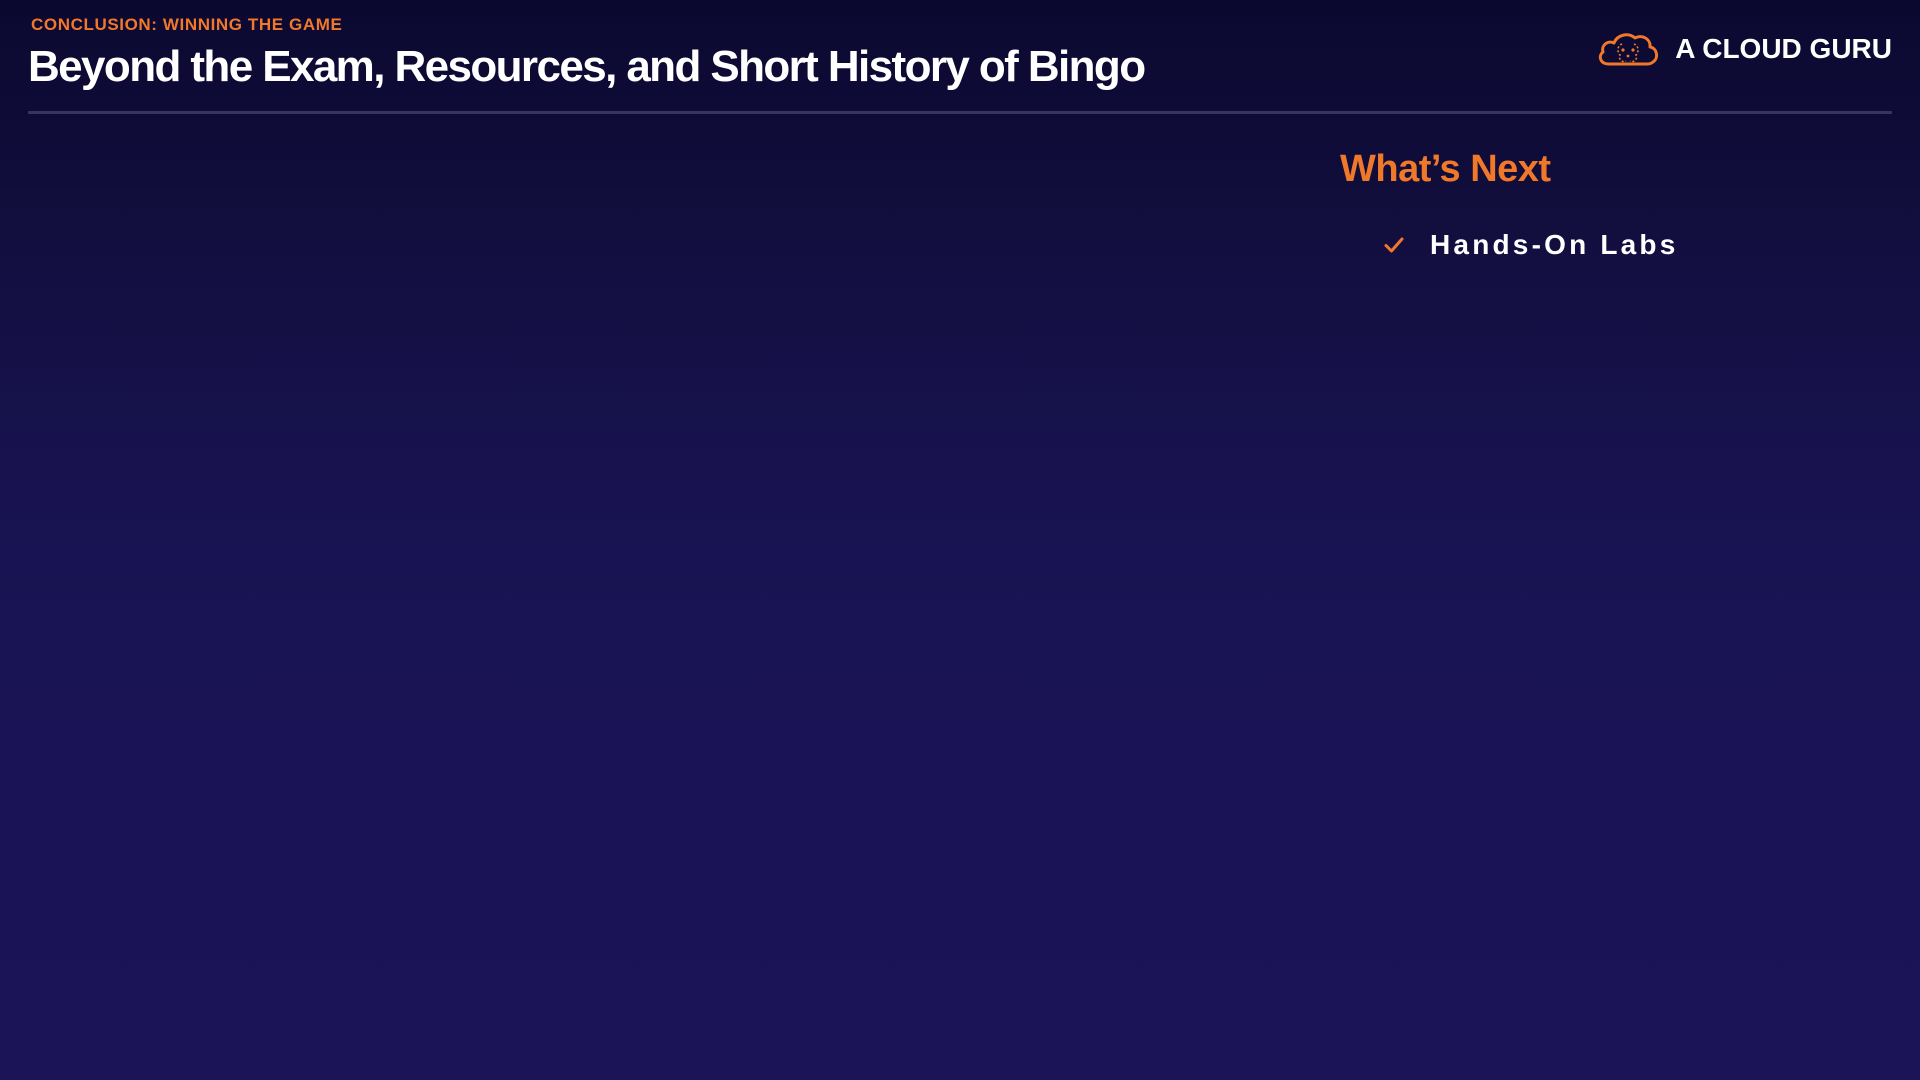 The height and width of the screenshot is (1080, 1920). I want to click on check-icon, so click(1394, 245).